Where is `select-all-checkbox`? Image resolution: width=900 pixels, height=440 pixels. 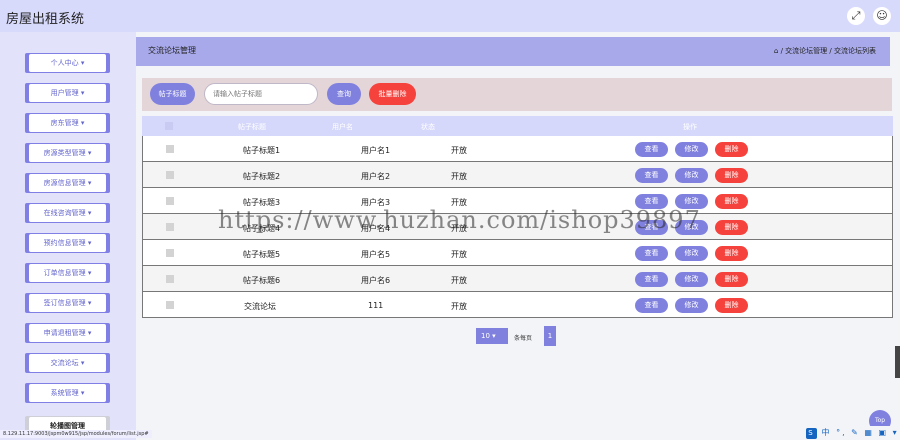
select-all-checkbox is located at coordinates (169, 126).